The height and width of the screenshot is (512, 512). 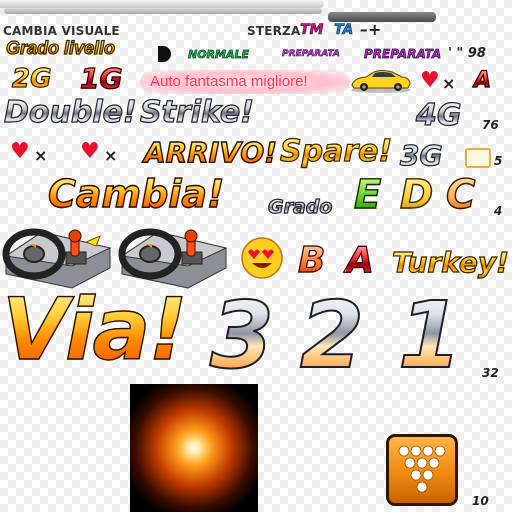 What do you see at coordinates (219, 55) in the screenshot?
I see `normale-label: NORMALE` at bounding box center [219, 55].